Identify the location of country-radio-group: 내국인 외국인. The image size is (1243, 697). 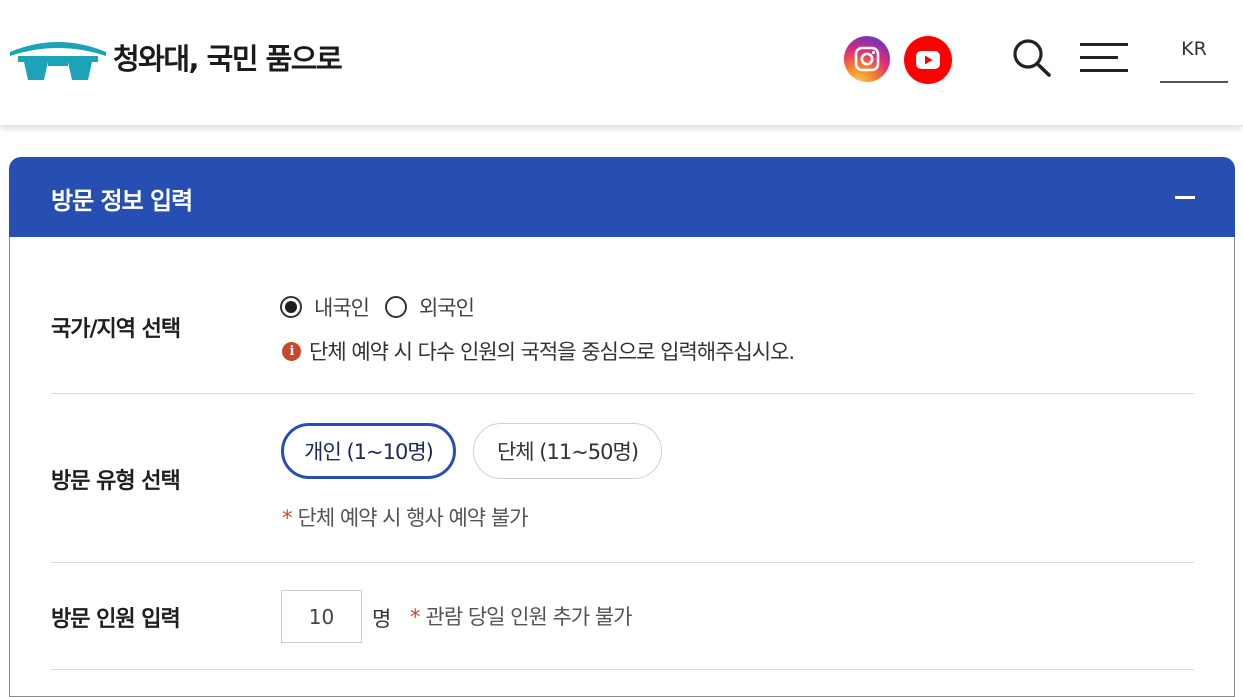
(385, 307).